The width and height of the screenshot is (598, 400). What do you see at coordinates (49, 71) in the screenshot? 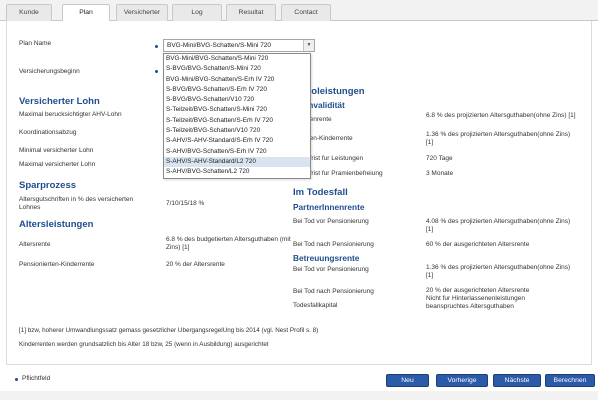
I see `versicherungsbeginn-label: Versicherungsbeginn` at bounding box center [49, 71].